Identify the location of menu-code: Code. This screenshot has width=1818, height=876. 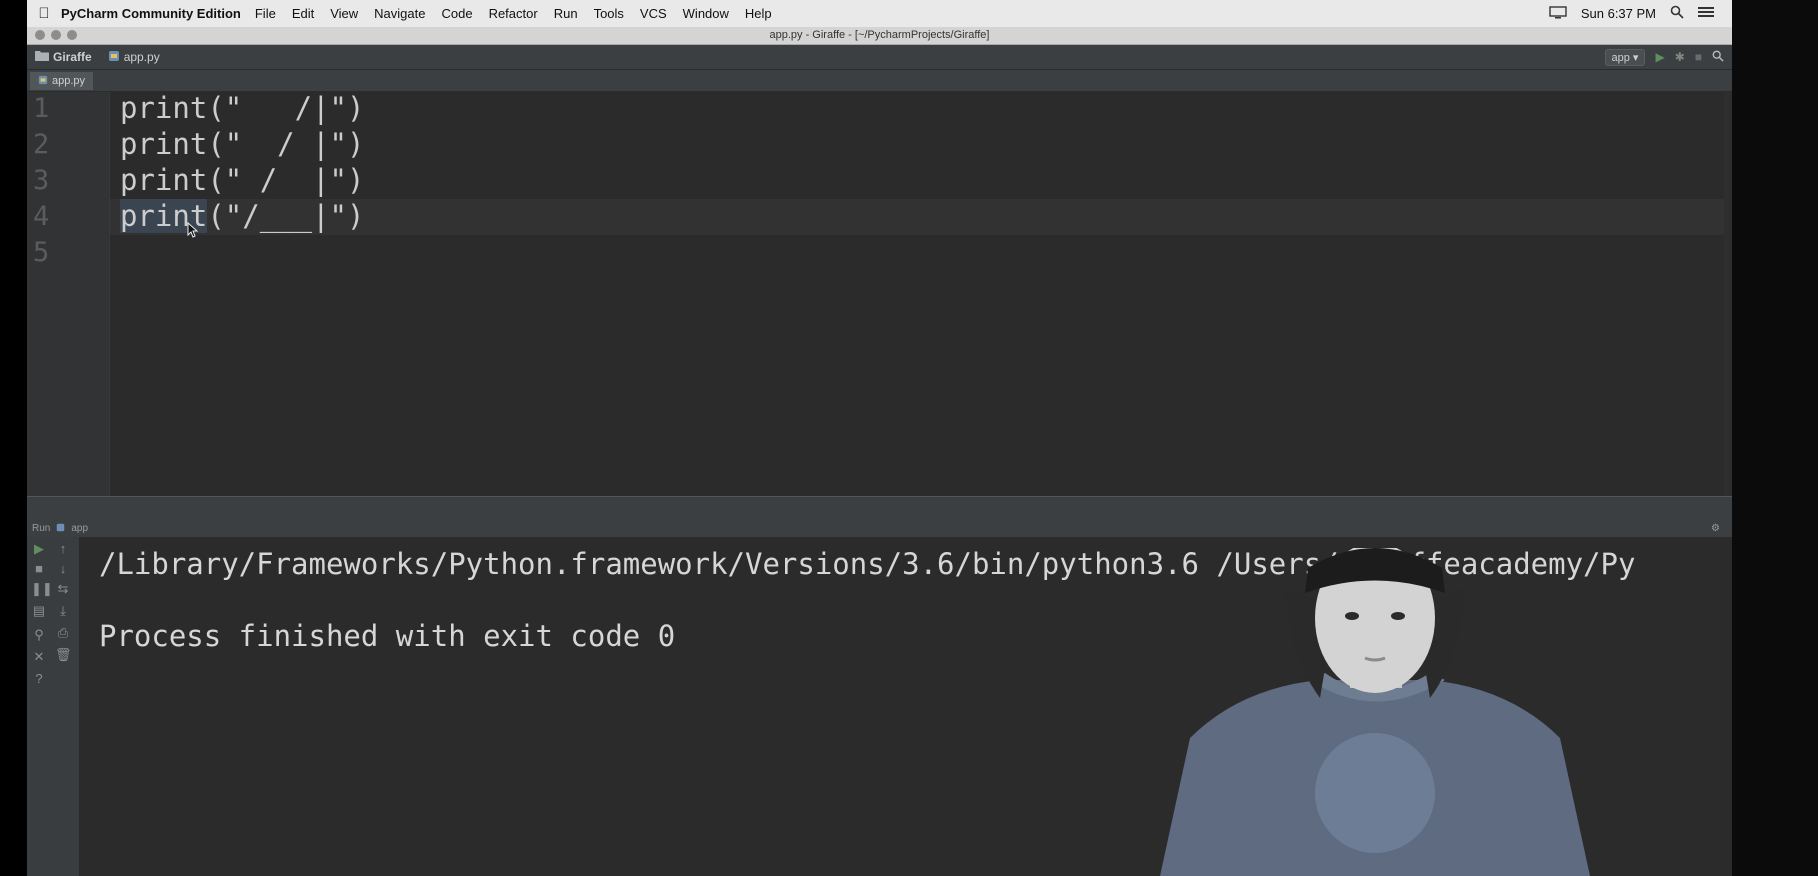
(456, 13).